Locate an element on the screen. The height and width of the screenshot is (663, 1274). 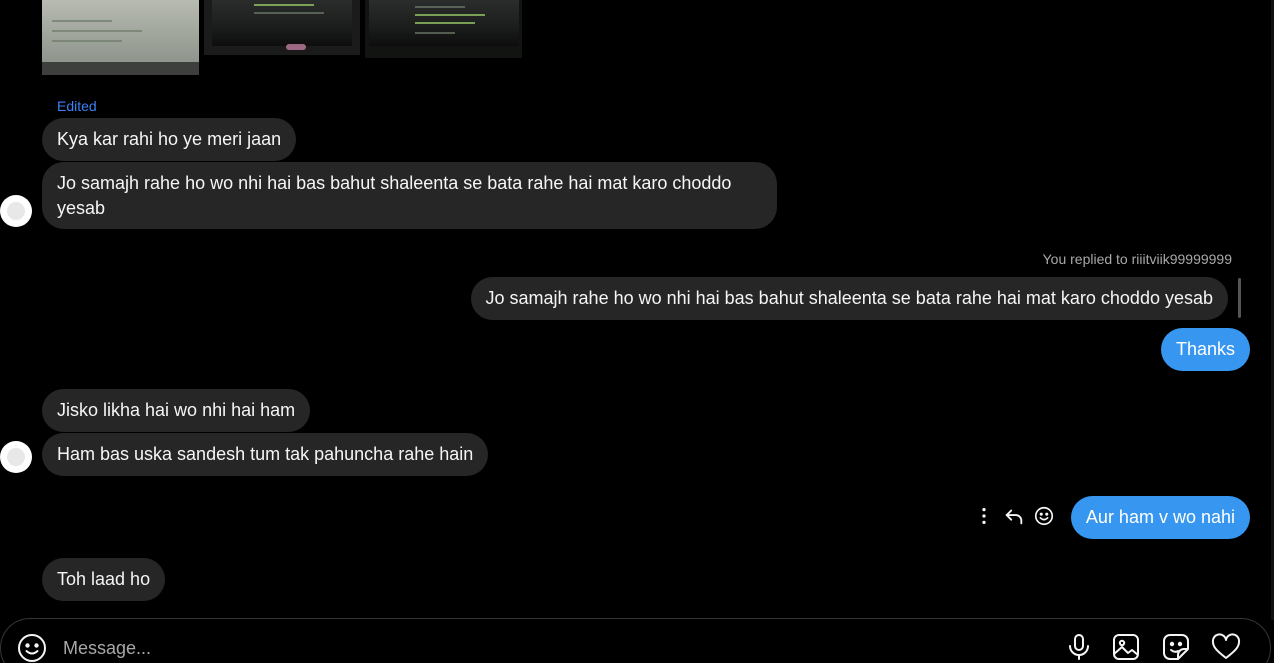
replied-to-label: You replied to riiitviik99999999 is located at coordinates (1137, 259).